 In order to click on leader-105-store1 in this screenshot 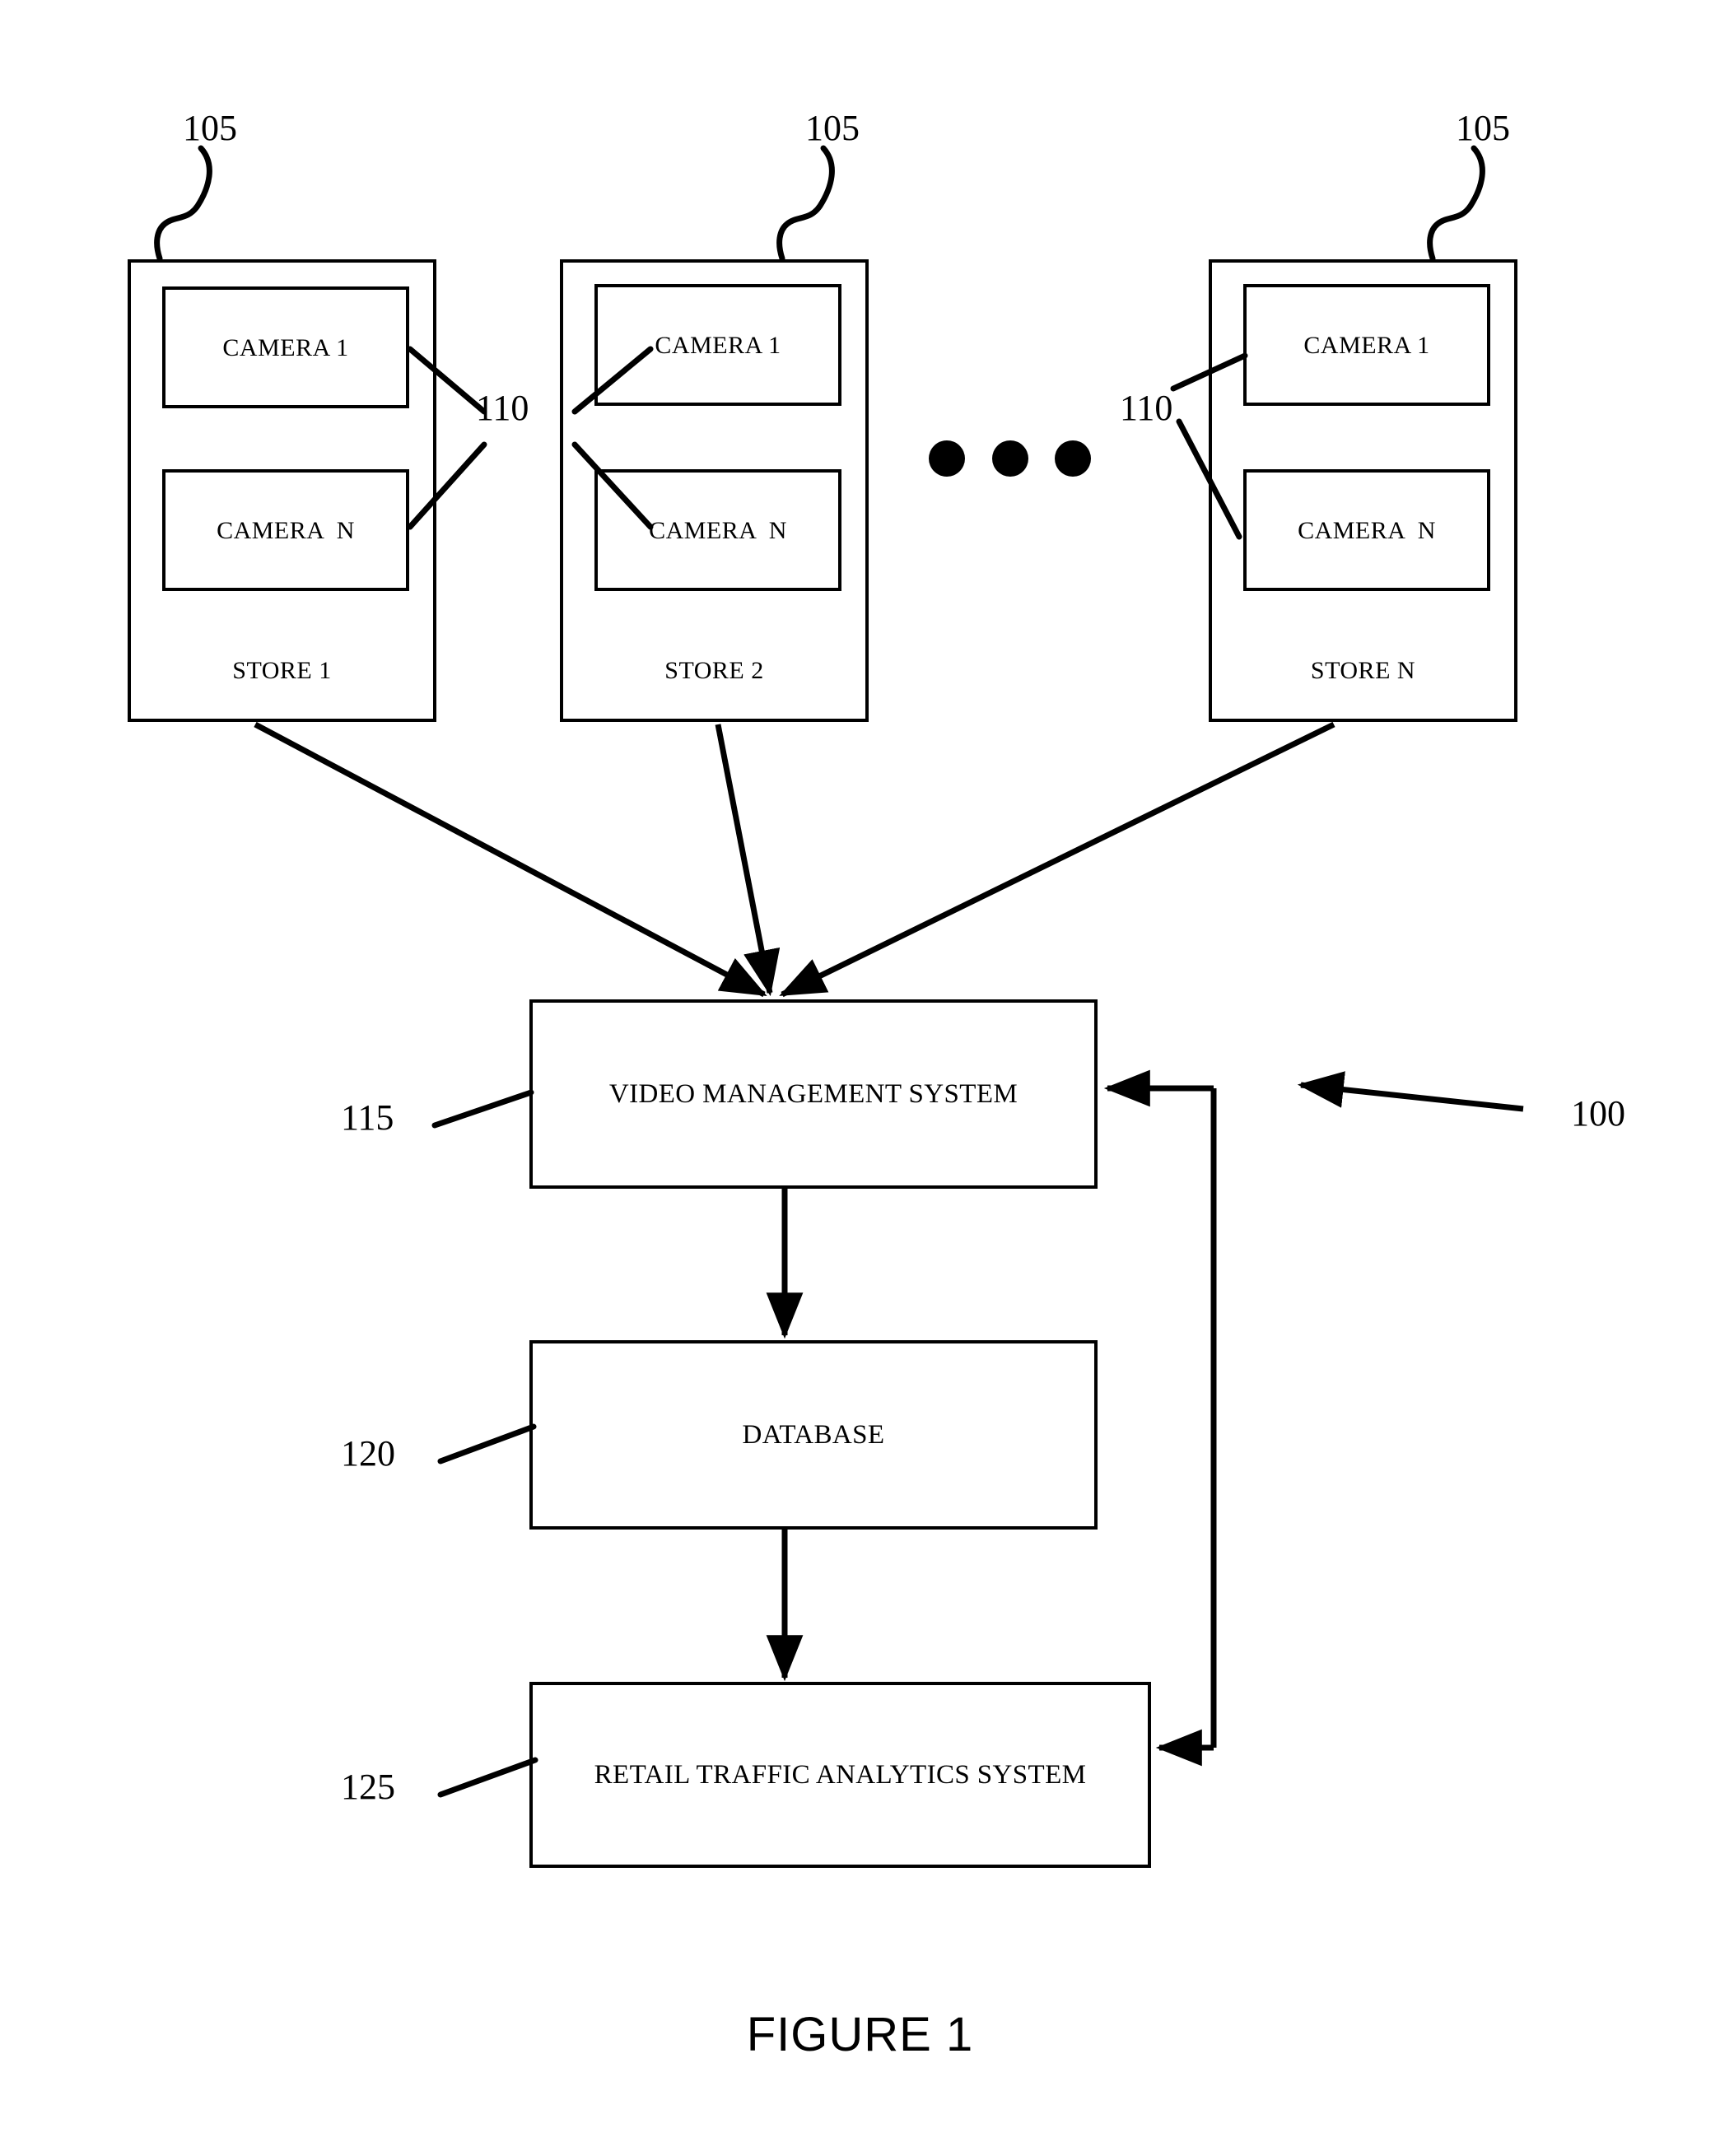, I will do `click(183, 203)`.